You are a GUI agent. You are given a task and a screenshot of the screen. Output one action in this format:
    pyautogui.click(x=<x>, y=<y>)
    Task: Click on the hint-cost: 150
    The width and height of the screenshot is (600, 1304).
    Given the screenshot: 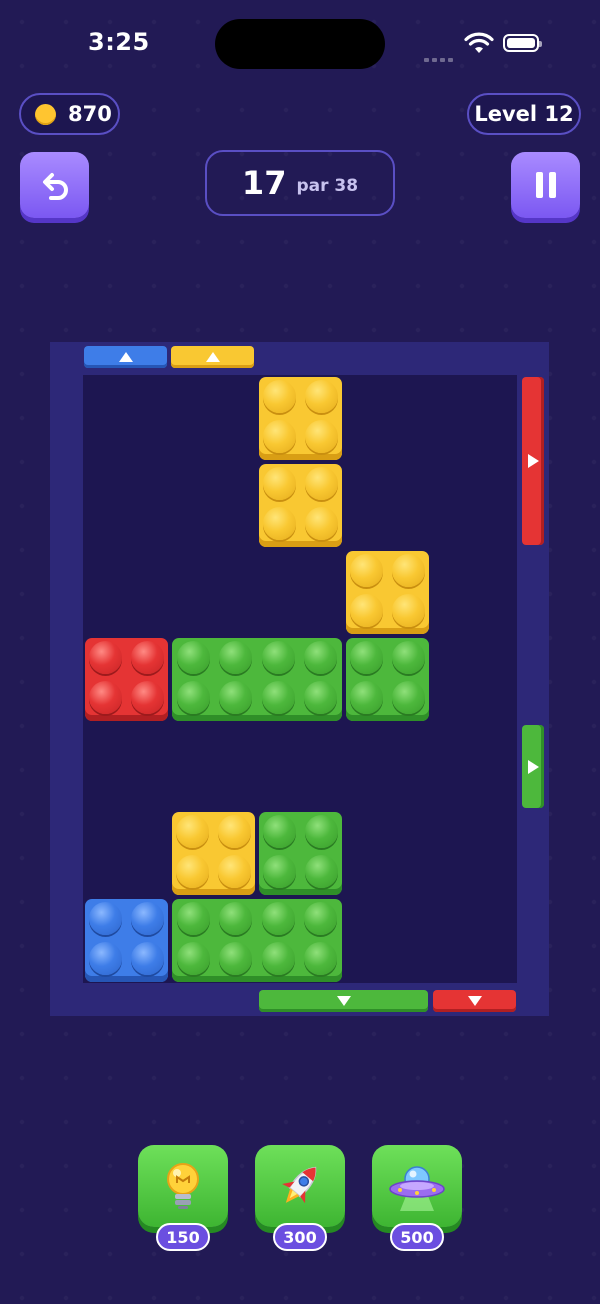 What is the action you would take?
    pyautogui.click(x=183, y=1237)
    